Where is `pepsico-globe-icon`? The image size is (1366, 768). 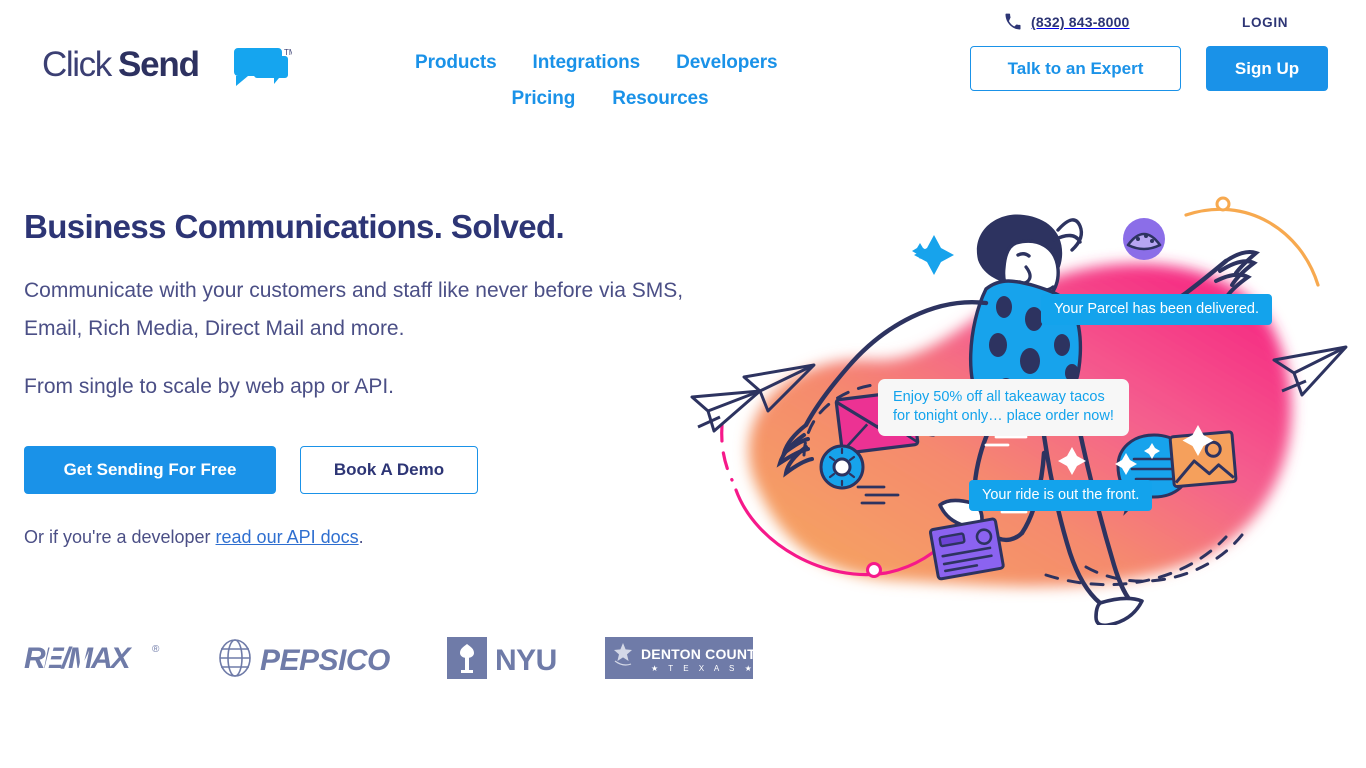 pepsico-globe-icon is located at coordinates (235, 658).